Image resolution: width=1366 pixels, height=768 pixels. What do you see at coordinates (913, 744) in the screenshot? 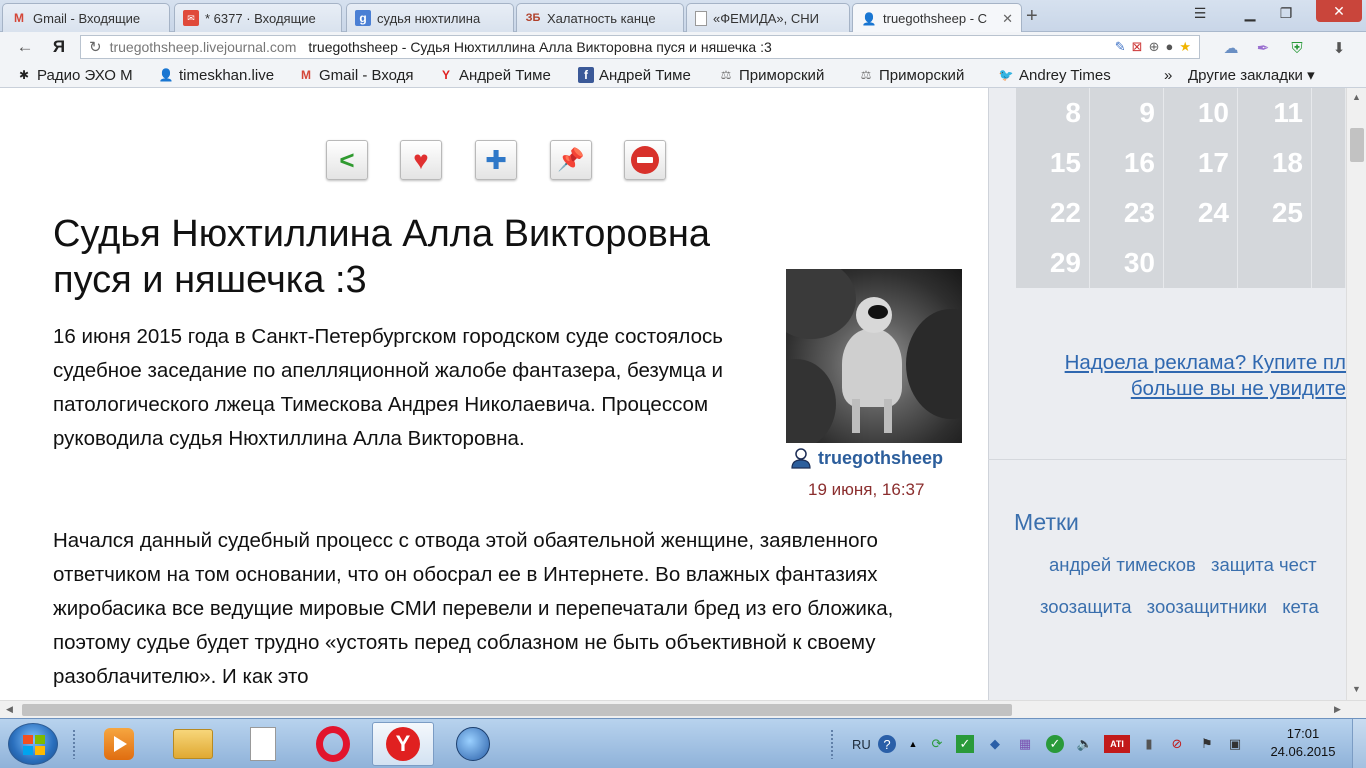
I see `tray-expand-icon: ▲` at bounding box center [913, 744].